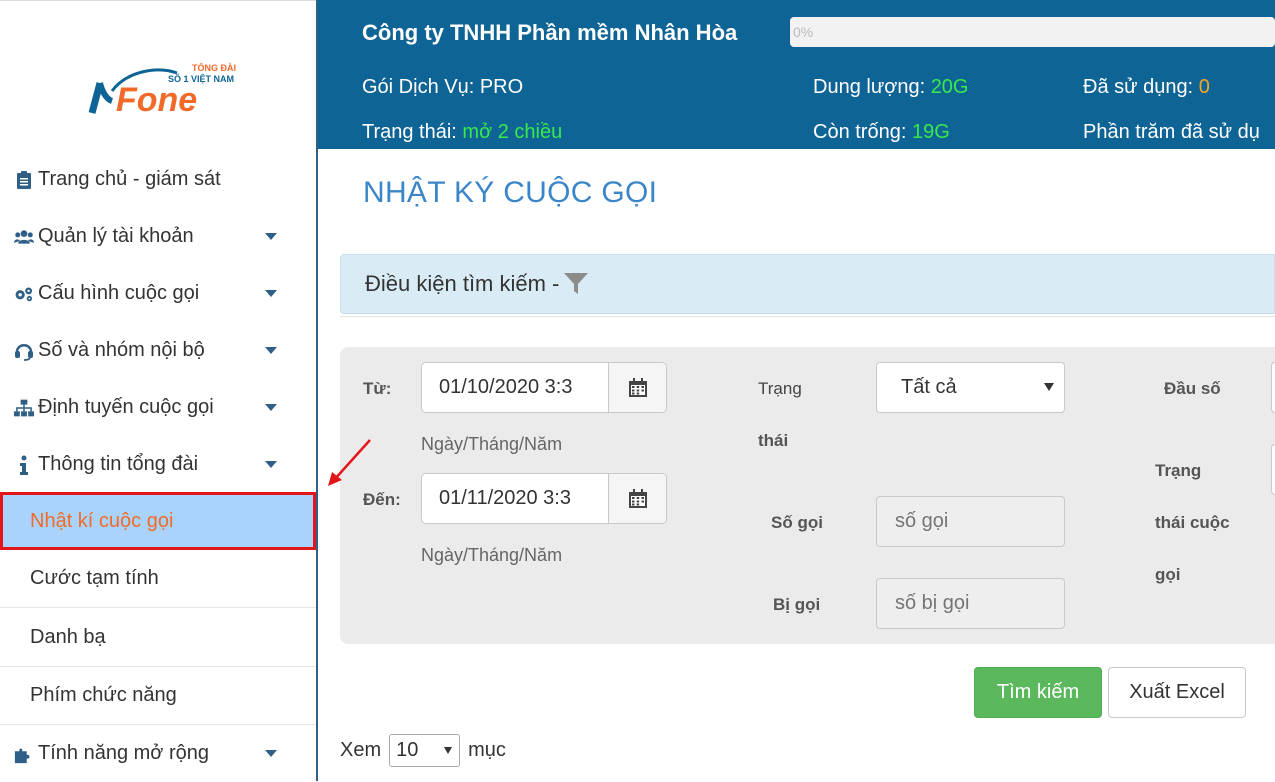 Image resolution: width=1275 pixels, height=782 pixels. What do you see at coordinates (126, 407) in the screenshot?
I see `sidebar-item-label: Định tuyến cuộc gọi` at bounding box center [126, 407].